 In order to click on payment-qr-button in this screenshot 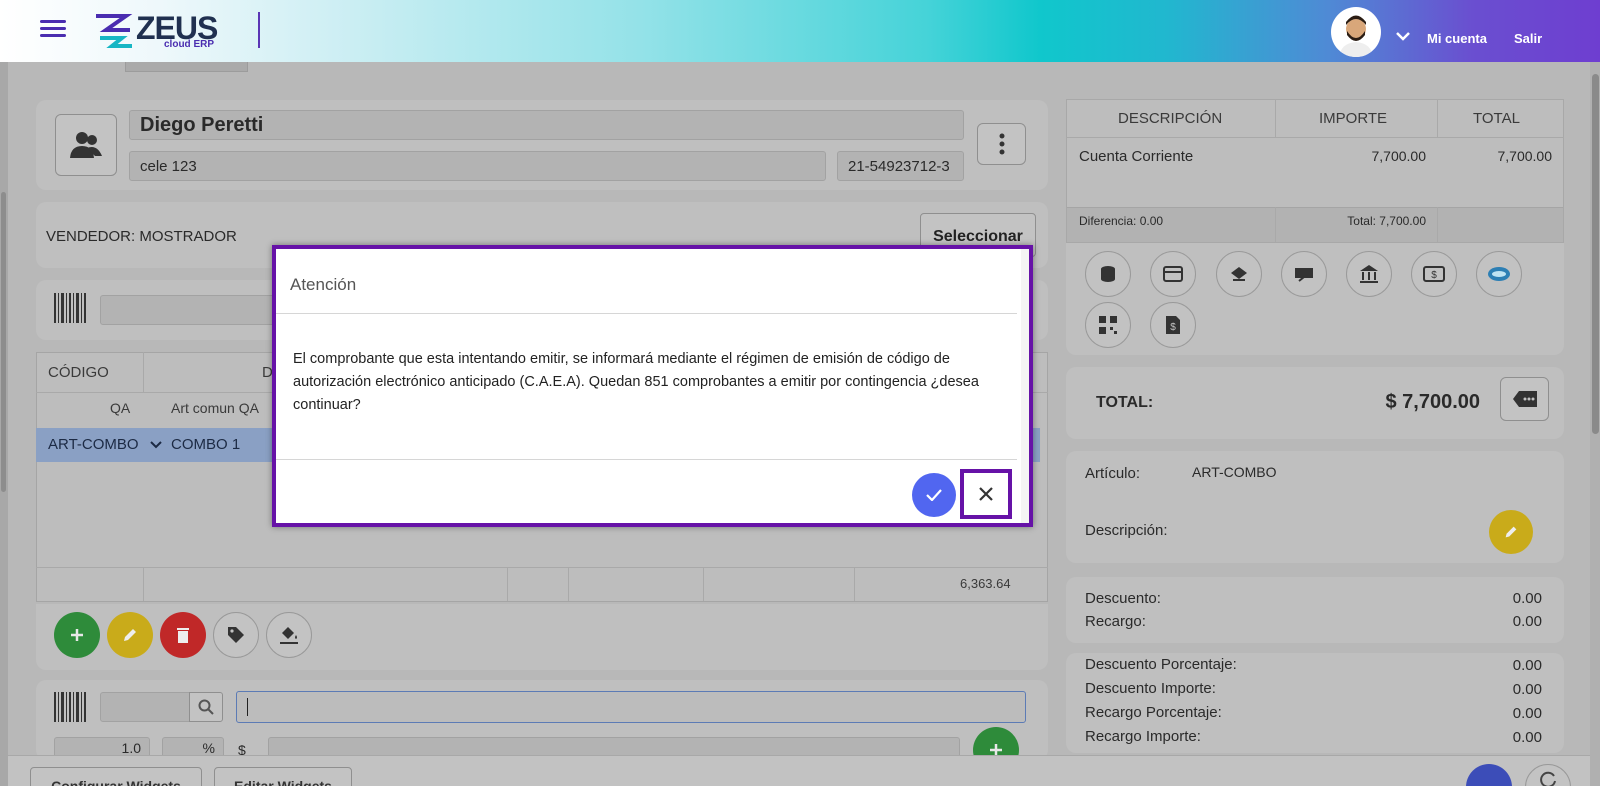, I will do `click(1108, 325)`.